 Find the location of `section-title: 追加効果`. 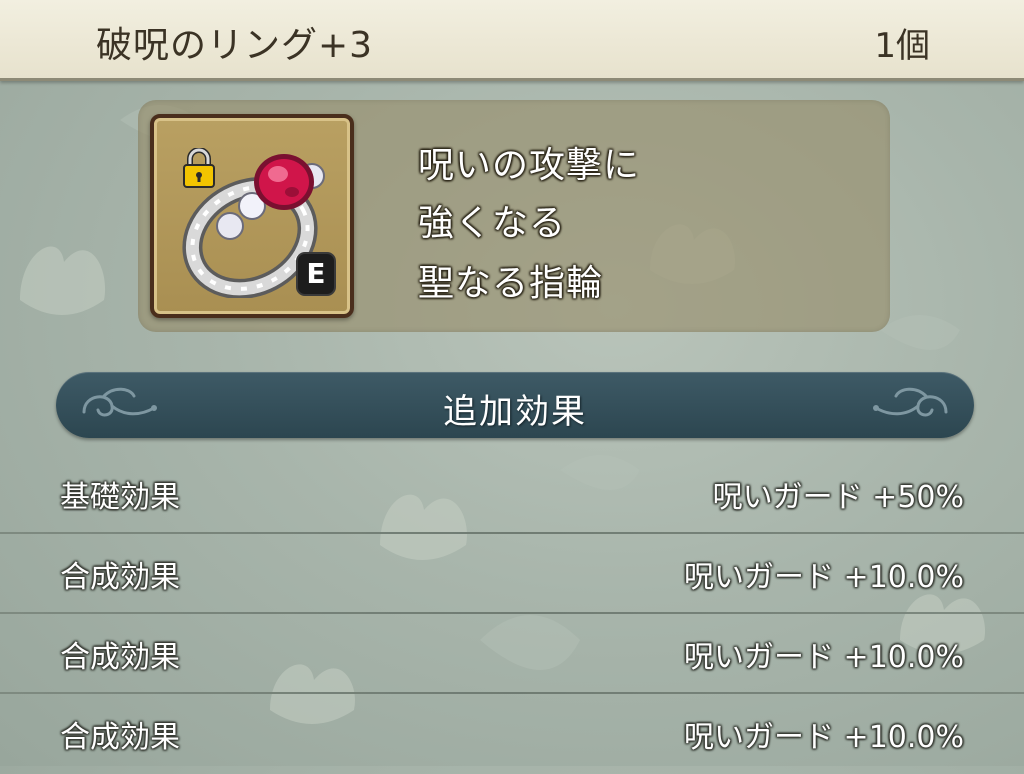

section-title: 追加効果 is located at coordinates (515, 412).